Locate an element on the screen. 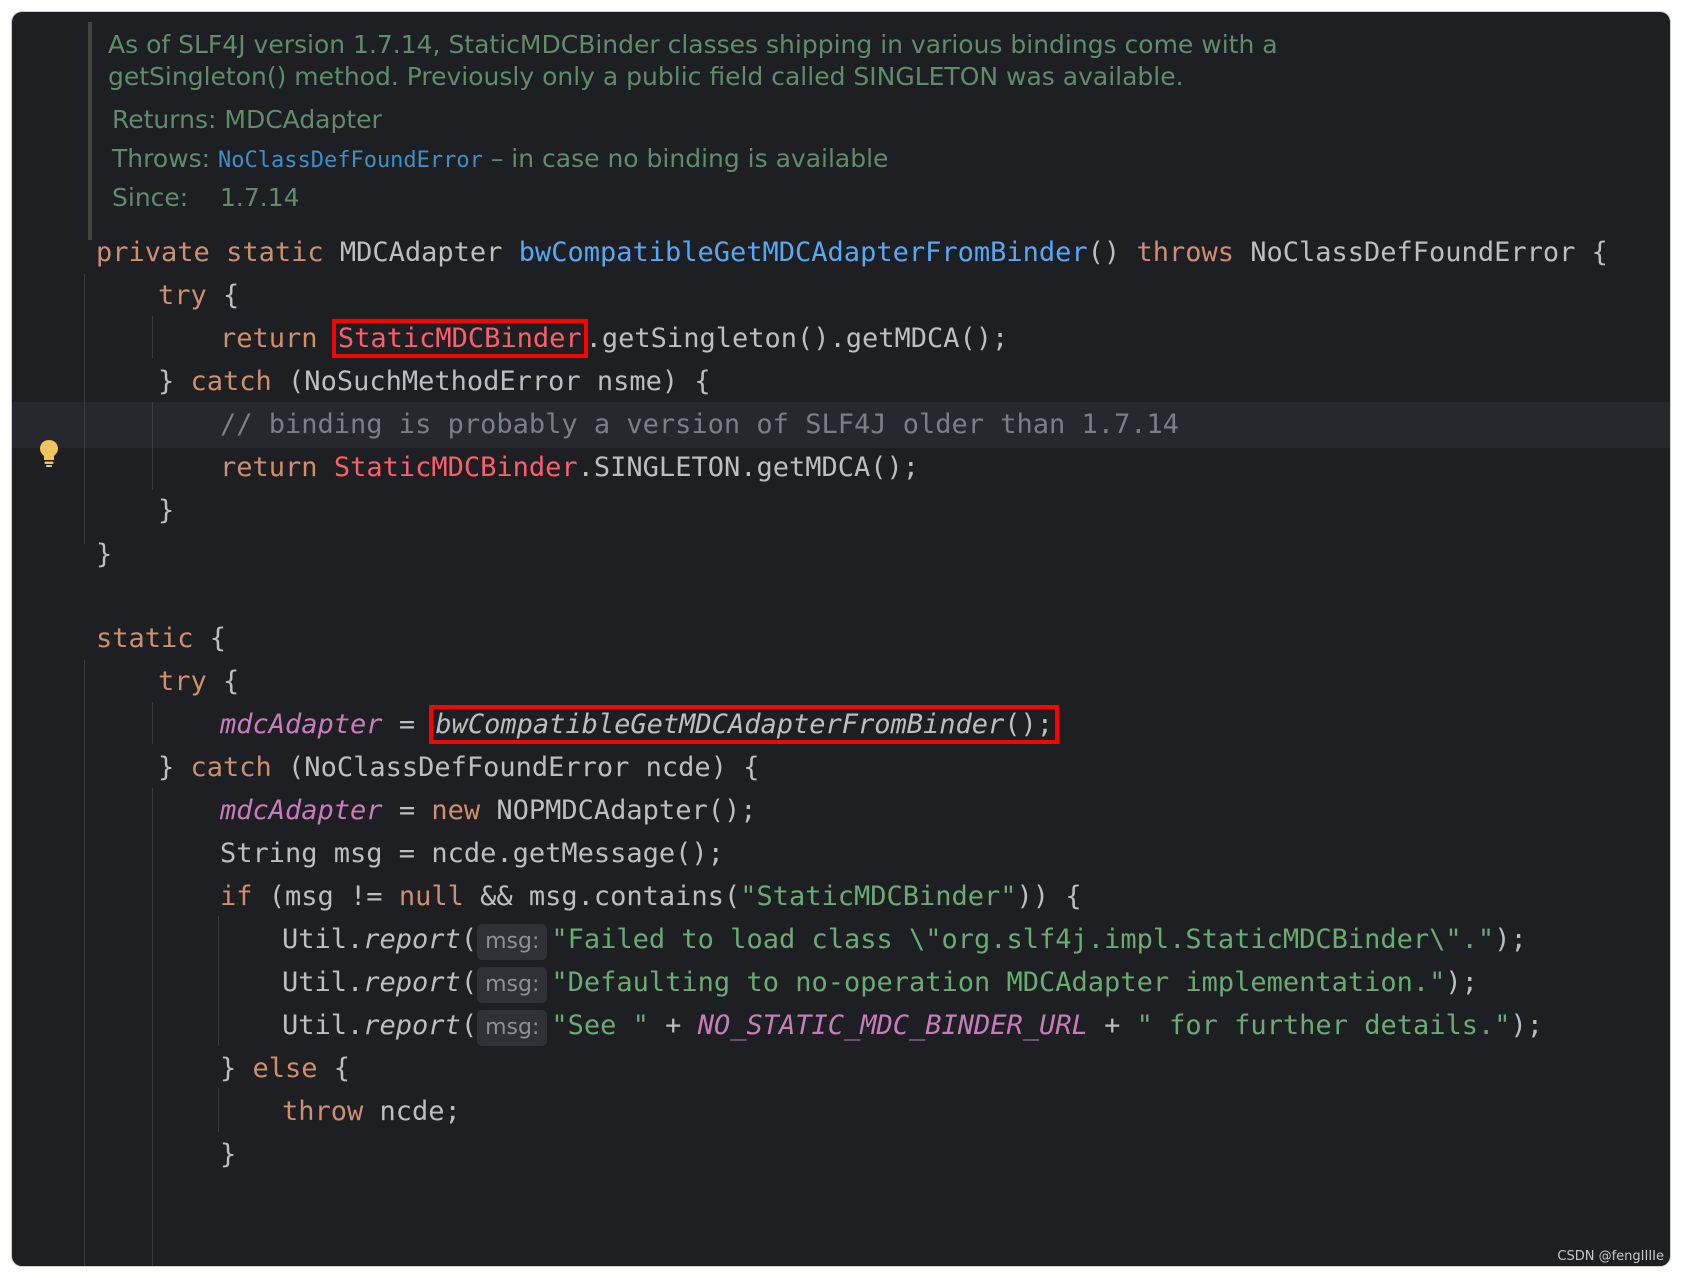 The height and width of the screenshot is (1278, 1682). code-text: NoClassDefFoundError { is located at coordinates (1420, 252).